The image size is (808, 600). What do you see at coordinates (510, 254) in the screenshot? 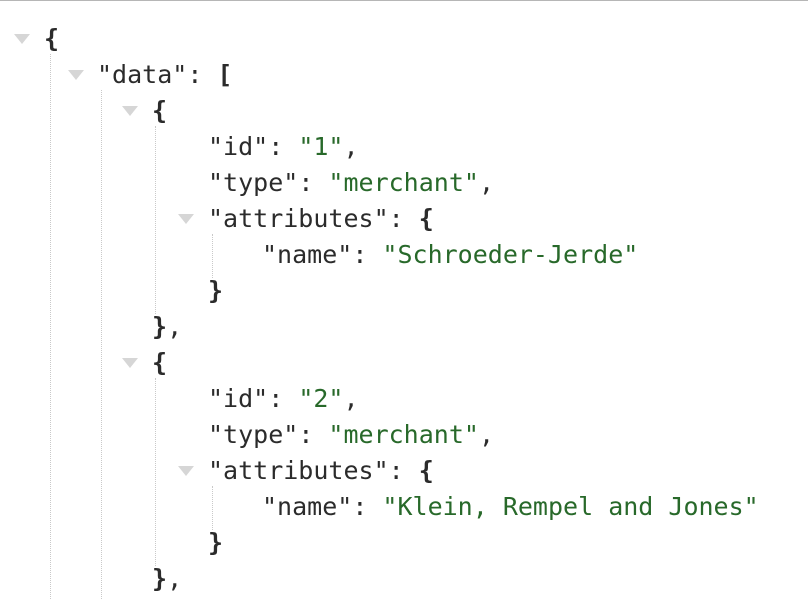
I see `json-string-value: "Schroeder-Jerde"` at bounding box center [510, 254].